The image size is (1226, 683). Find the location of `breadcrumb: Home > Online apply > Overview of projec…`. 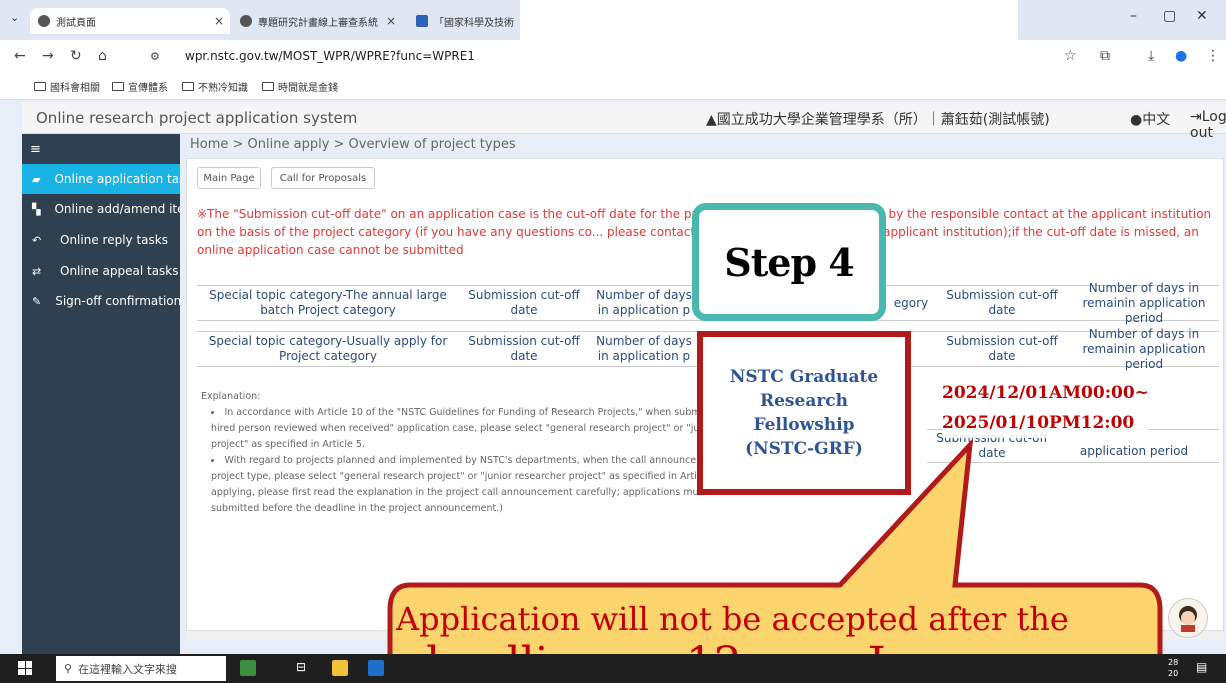

breadcrumb: Home > Online apply > Overview of projec… is located at coordinates (353, 144).